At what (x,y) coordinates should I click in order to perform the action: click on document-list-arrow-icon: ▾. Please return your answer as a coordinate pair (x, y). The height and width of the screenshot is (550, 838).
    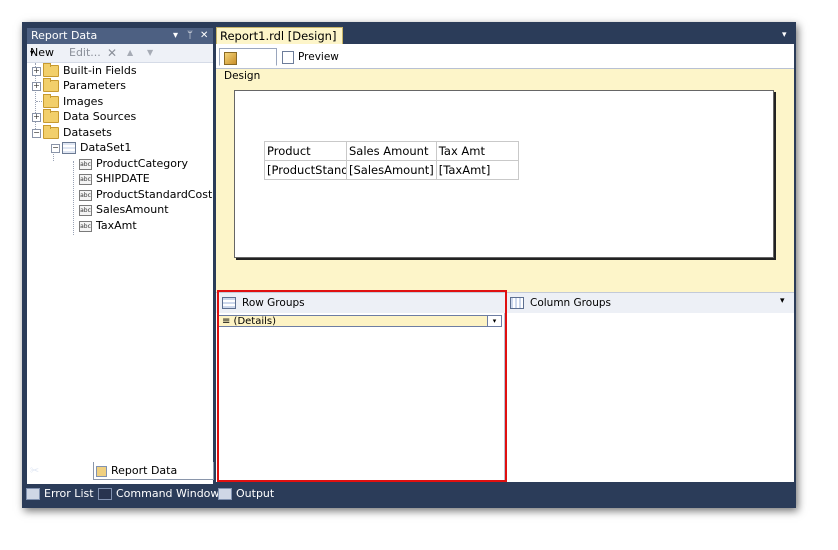
    Looking at the image, I should click on (784, 35).